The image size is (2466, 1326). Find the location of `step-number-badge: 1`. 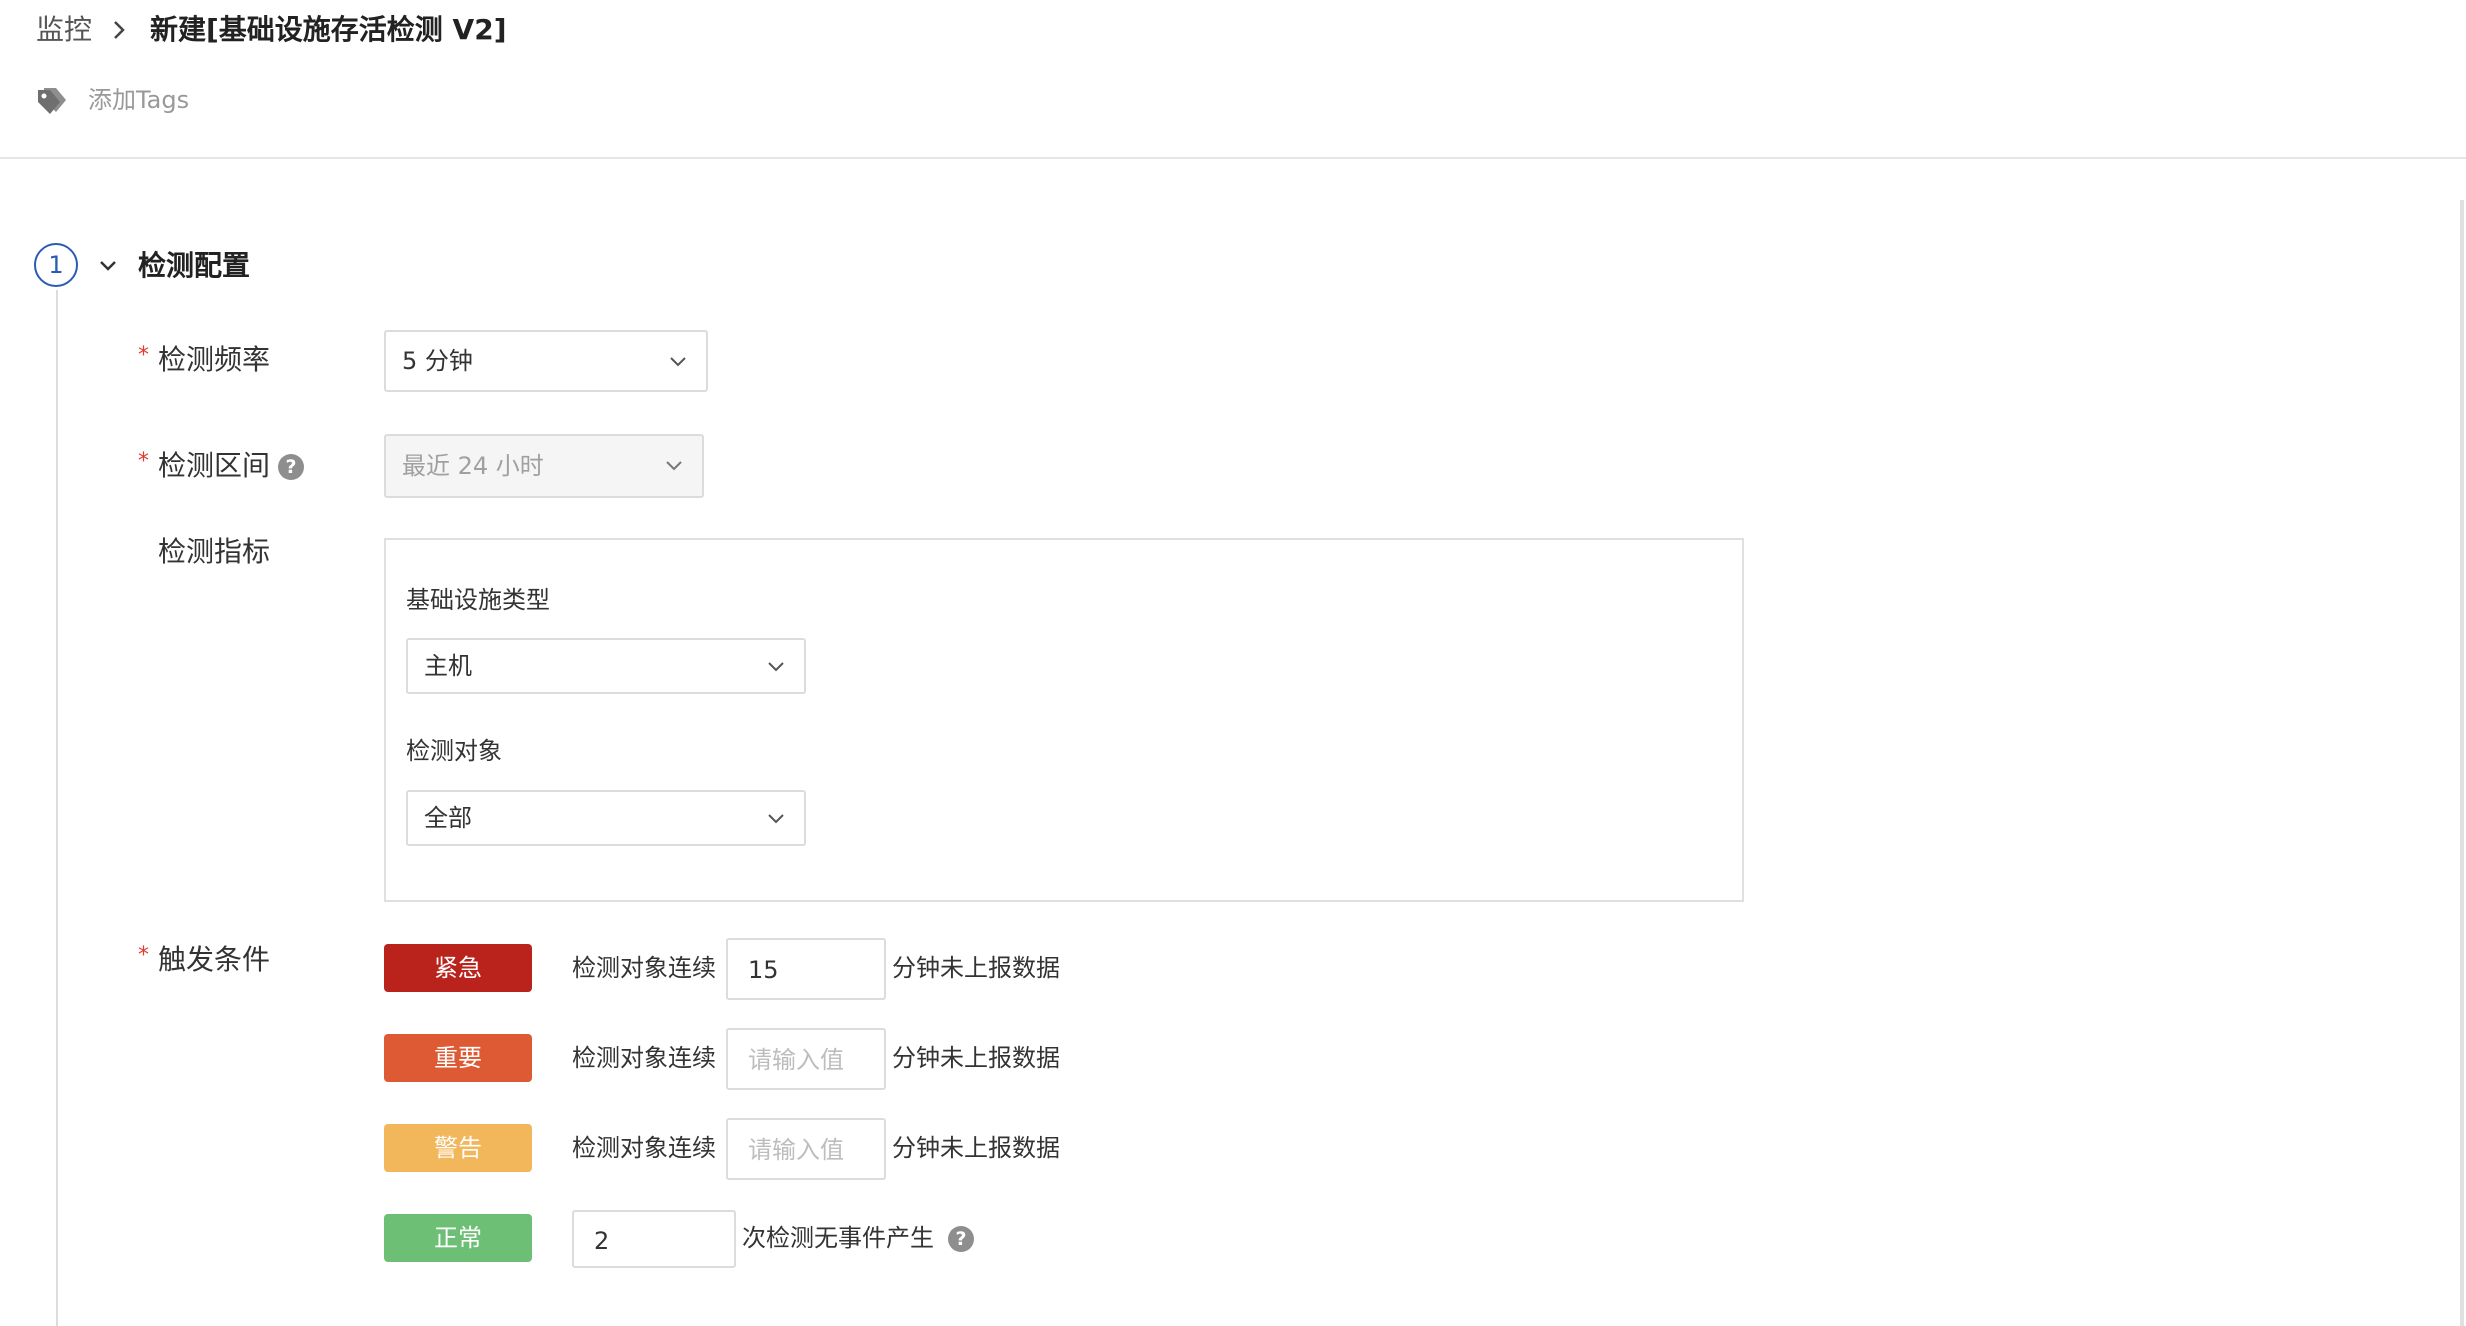

step-number-badge: 1 is located at coordinates (56, 265).